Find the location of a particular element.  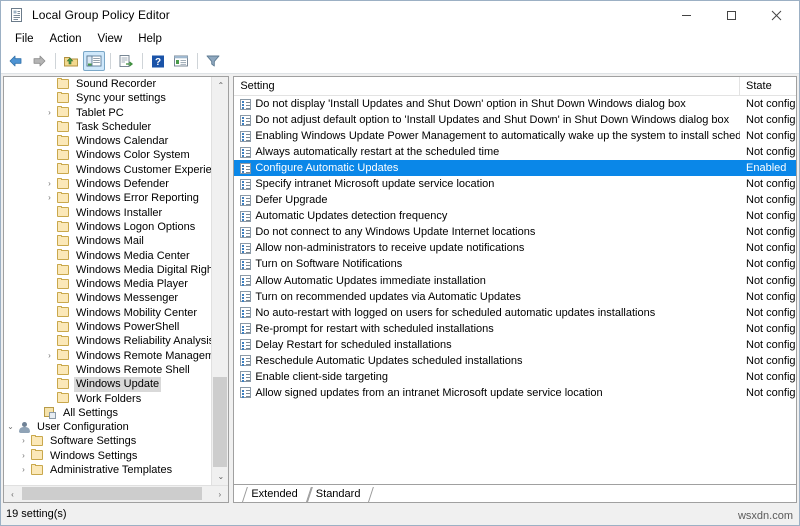

tree-item: Windows Media Player is located at coordinates (107, 284).